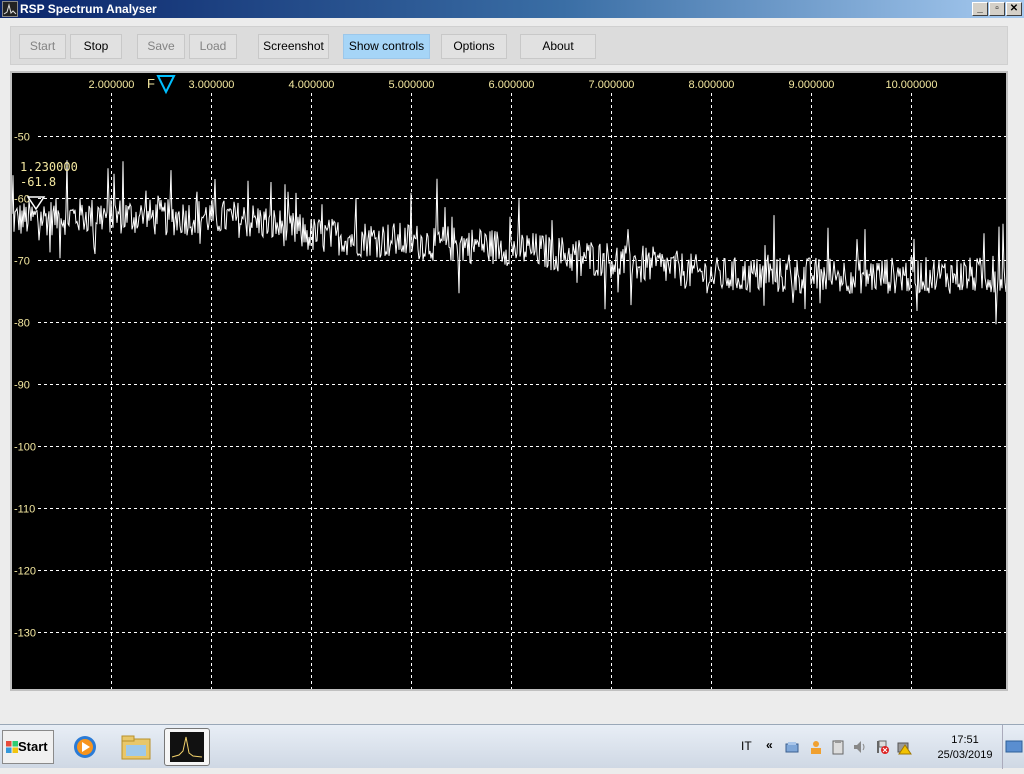  I want to click on x-tick-label: 5.000000, so click(412, 85).